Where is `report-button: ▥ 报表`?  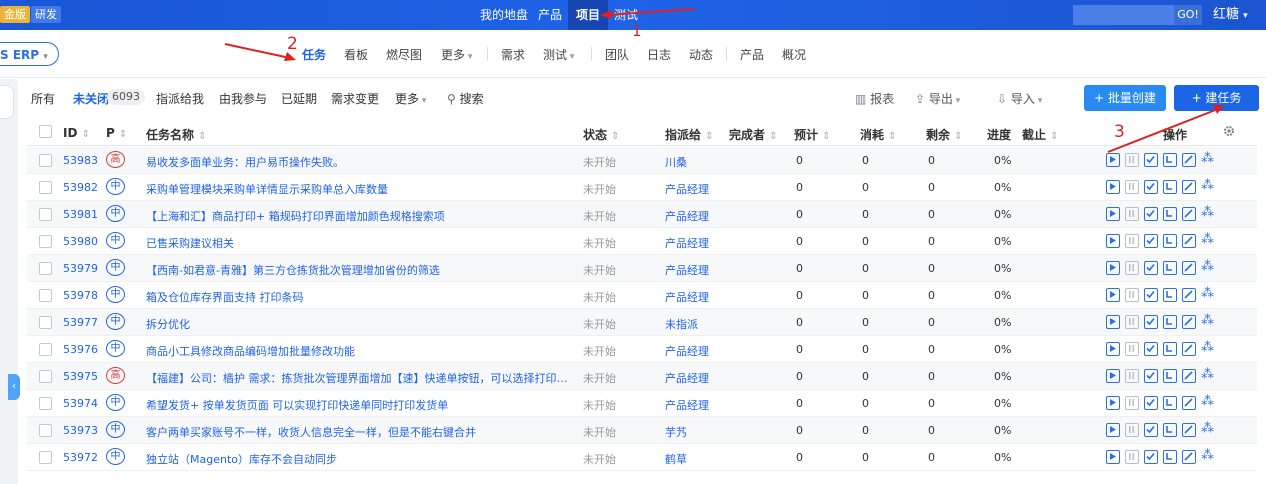 report-button: ▥ 报表 is located at coordinates (874, 98).